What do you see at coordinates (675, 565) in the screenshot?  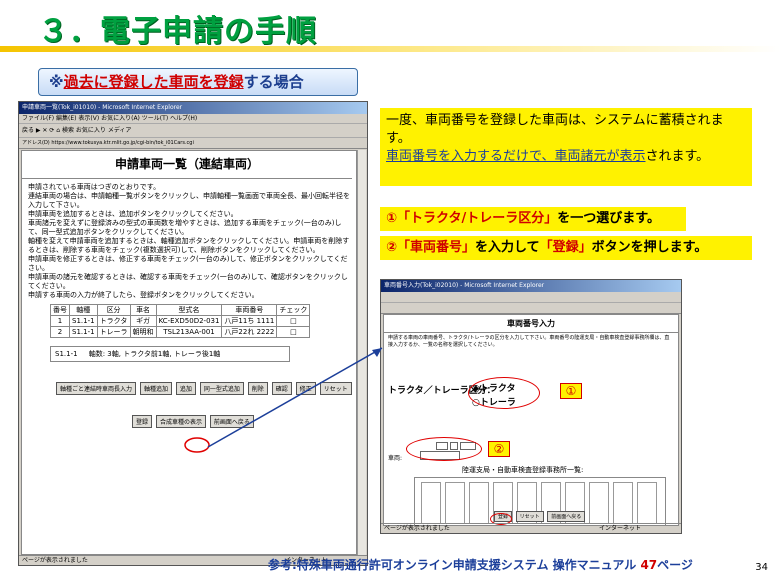 I see `reference-suffix: ページ` at bounding box center [675, 565].